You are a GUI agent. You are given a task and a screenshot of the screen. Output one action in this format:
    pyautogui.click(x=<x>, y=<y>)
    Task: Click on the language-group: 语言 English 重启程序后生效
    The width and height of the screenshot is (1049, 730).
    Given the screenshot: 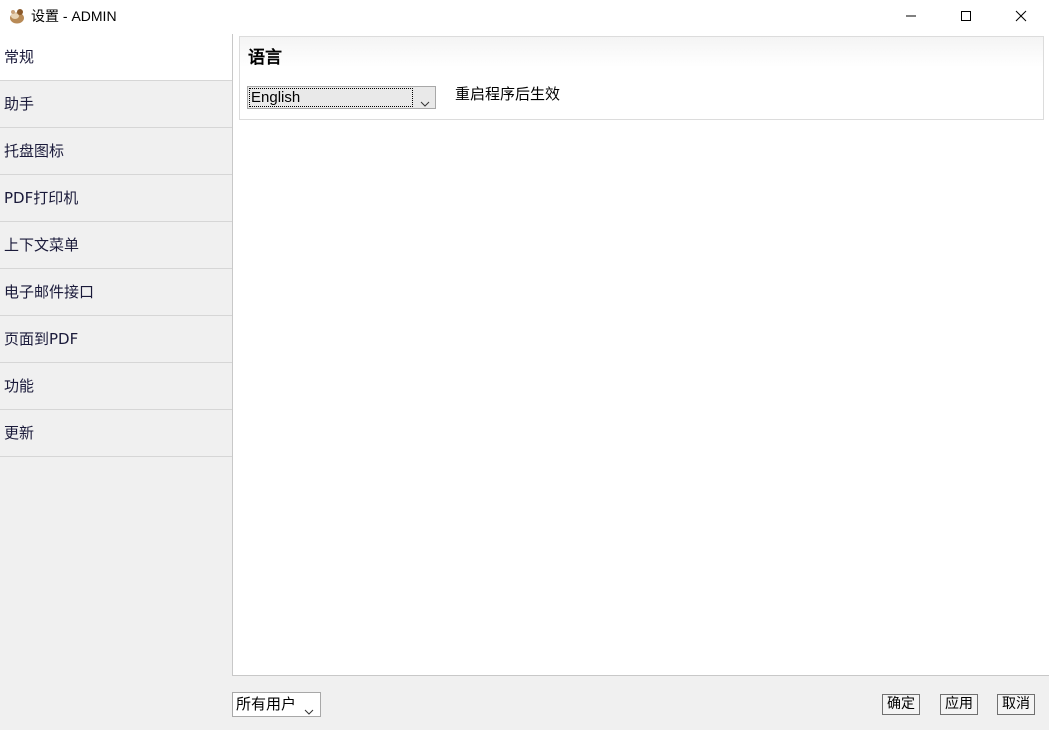 What is the action you would take?
    pyautogui.click(x=641, y=78)
    